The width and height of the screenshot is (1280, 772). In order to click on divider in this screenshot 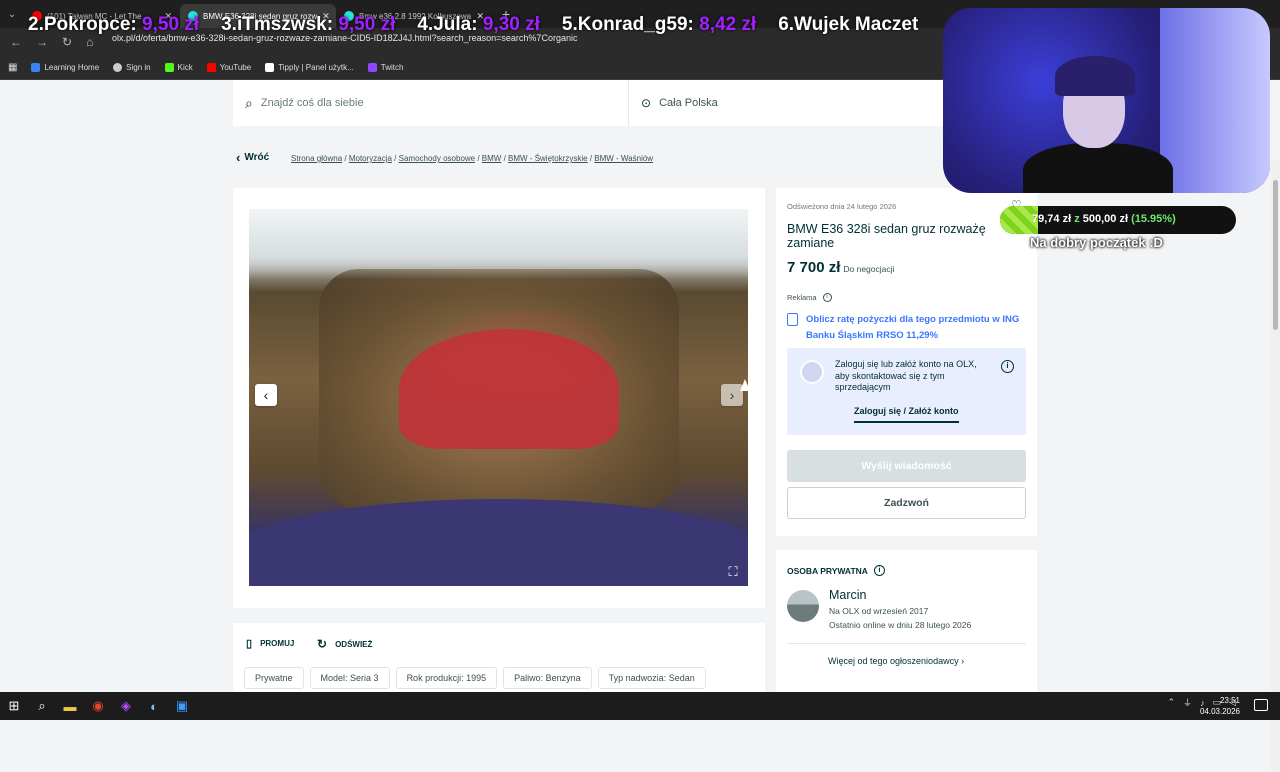, I will do `click(906, 643)`.